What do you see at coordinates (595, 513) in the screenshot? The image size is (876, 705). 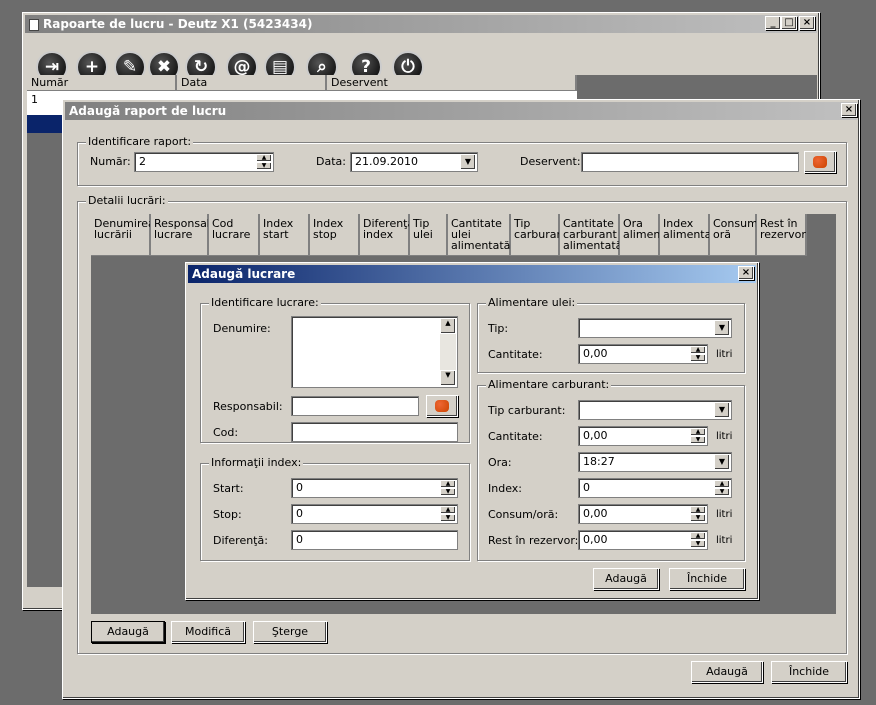 I see `consum-value: 0,00` at bounding box center [595, 513].